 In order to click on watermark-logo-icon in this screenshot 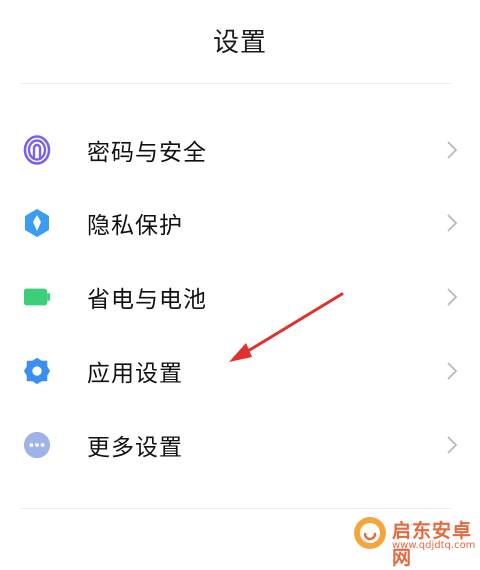, I will do `click(370, 533)`.